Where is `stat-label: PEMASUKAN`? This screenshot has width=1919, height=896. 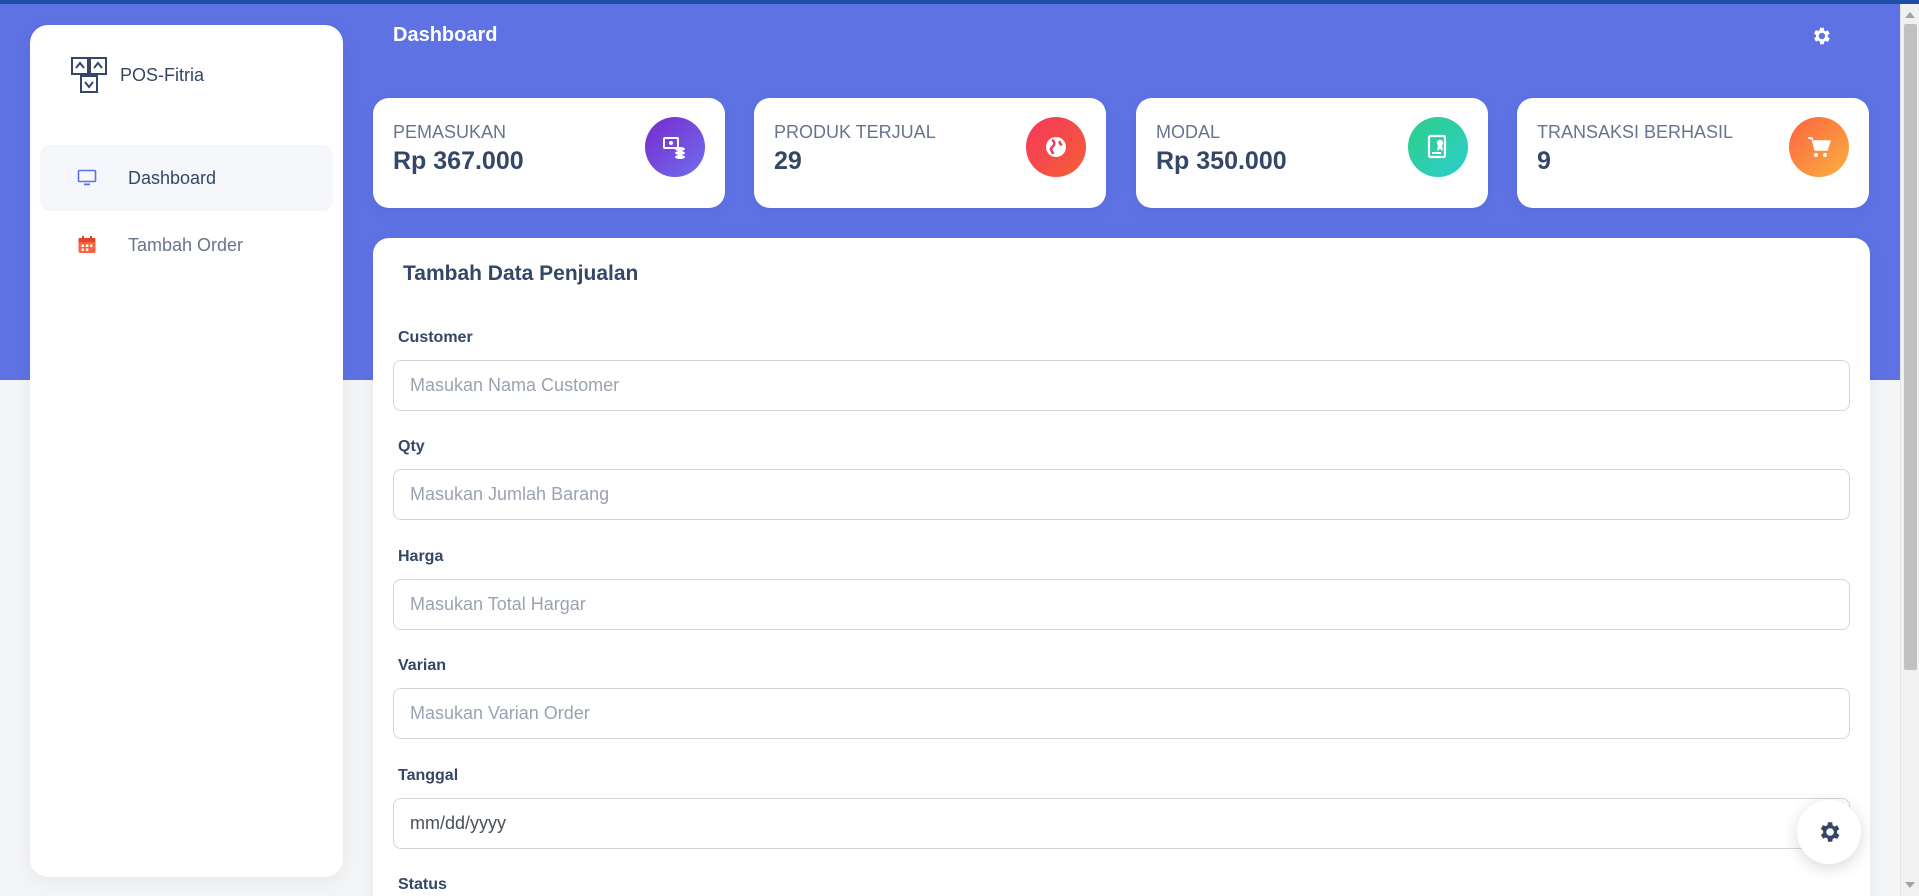
stat-label: PEMASUKAN is located at coordinates (450, 132).